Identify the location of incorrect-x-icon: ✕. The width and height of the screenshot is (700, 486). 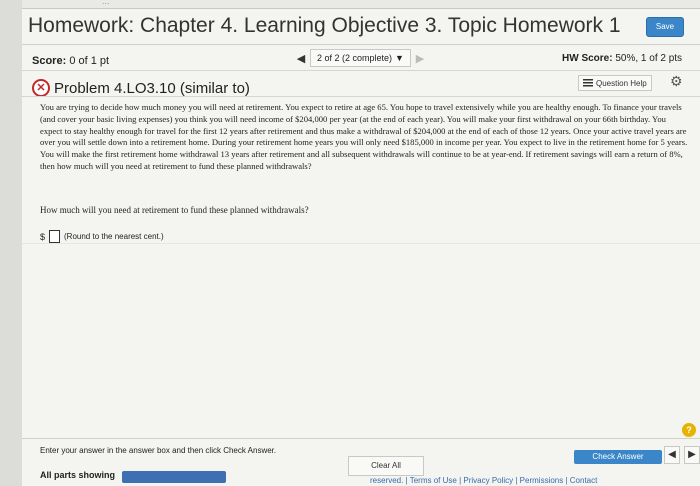
(41, 88).